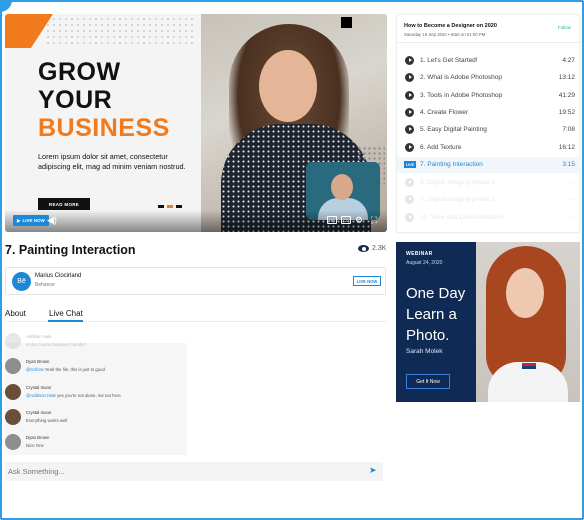 The width and height of the screenshot is (584, 520). Describe the element at coordinates (21, 281) in the screenshot. I see `channel-avatar: Bē` at that location.